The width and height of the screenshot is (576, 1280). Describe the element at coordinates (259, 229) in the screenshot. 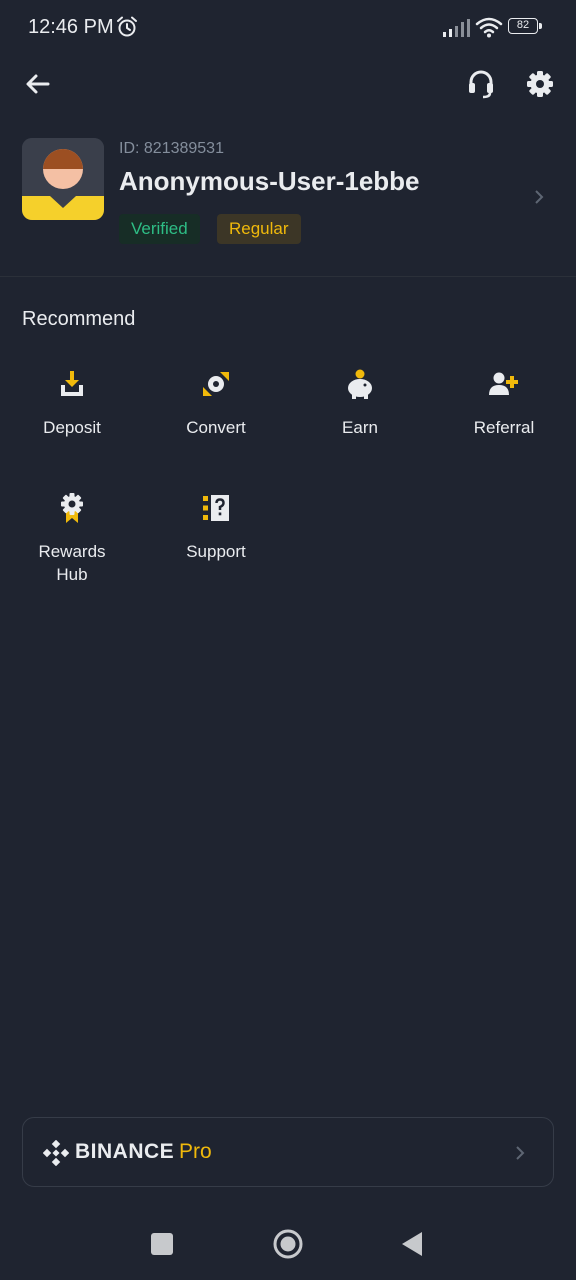

I see `vip-level-badge: Regular` at that location.